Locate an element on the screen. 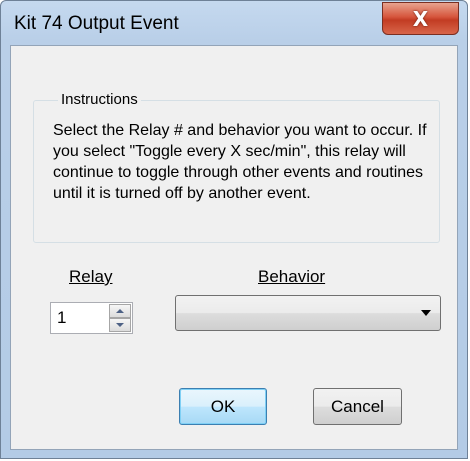 This screenshot has width=470, height=461. relay-spinner-buttons is located at coordinates (120, 318).